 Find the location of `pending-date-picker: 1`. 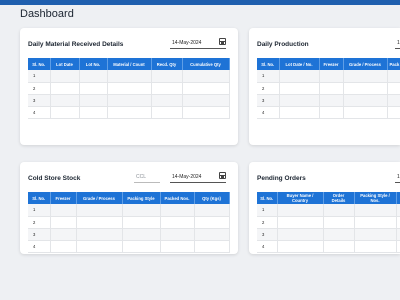

pending-date-picker: 1 is located at coordinates (397, 177).